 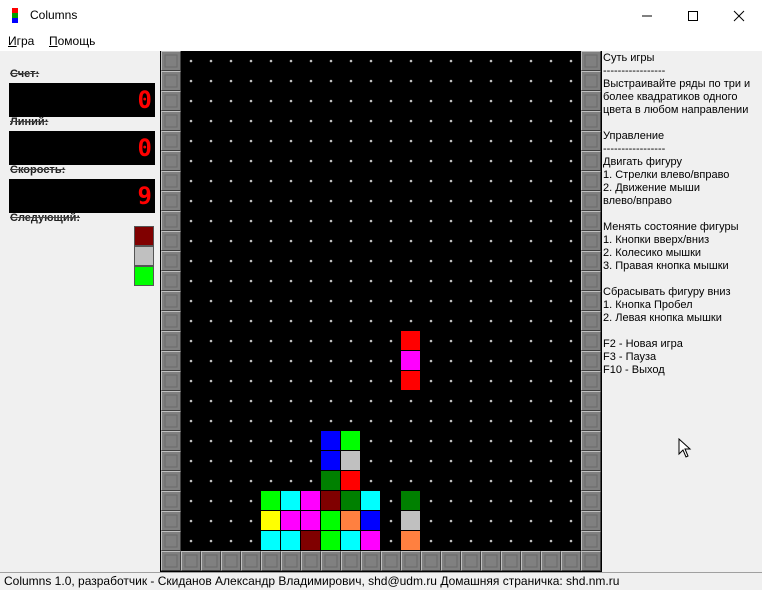 I want to click on minimize-button, so click(x=647, y=15).